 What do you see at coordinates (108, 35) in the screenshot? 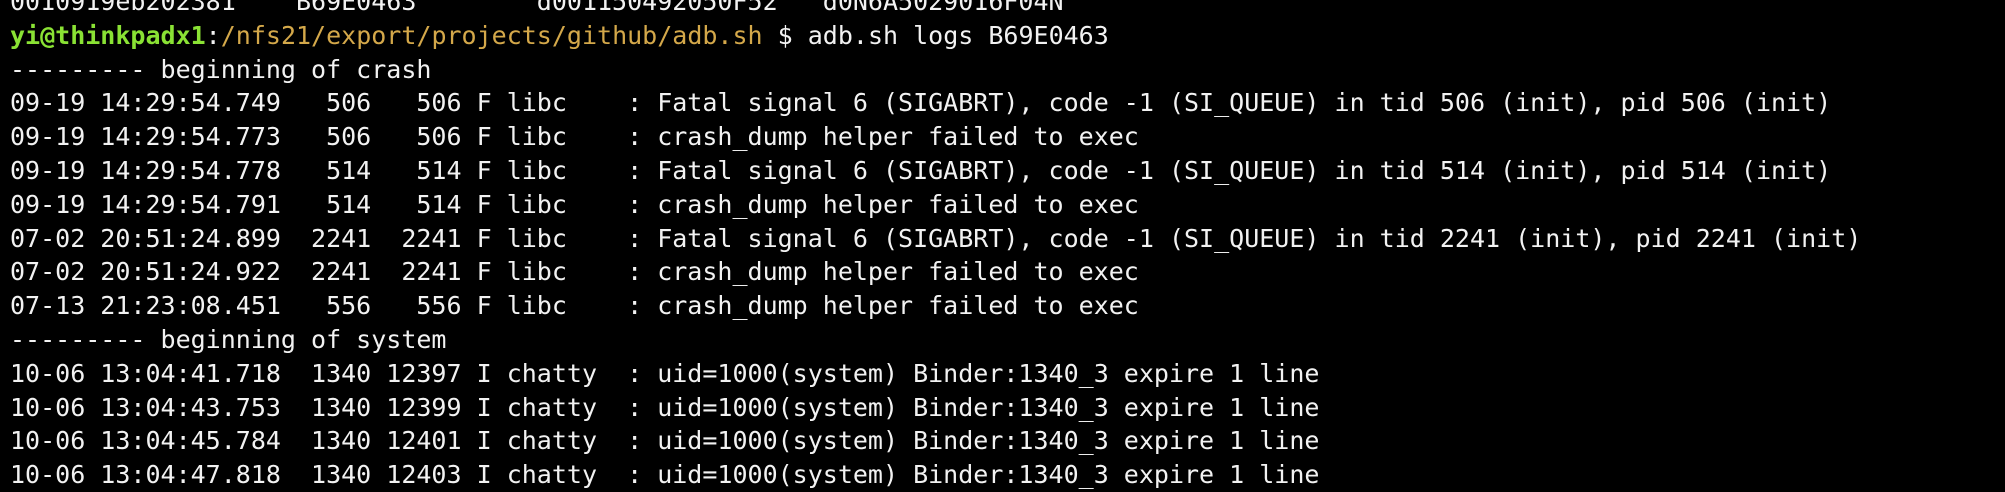
I see `prompt-user-host: yi@thinkpadx1` at bounding box center [108, 35].